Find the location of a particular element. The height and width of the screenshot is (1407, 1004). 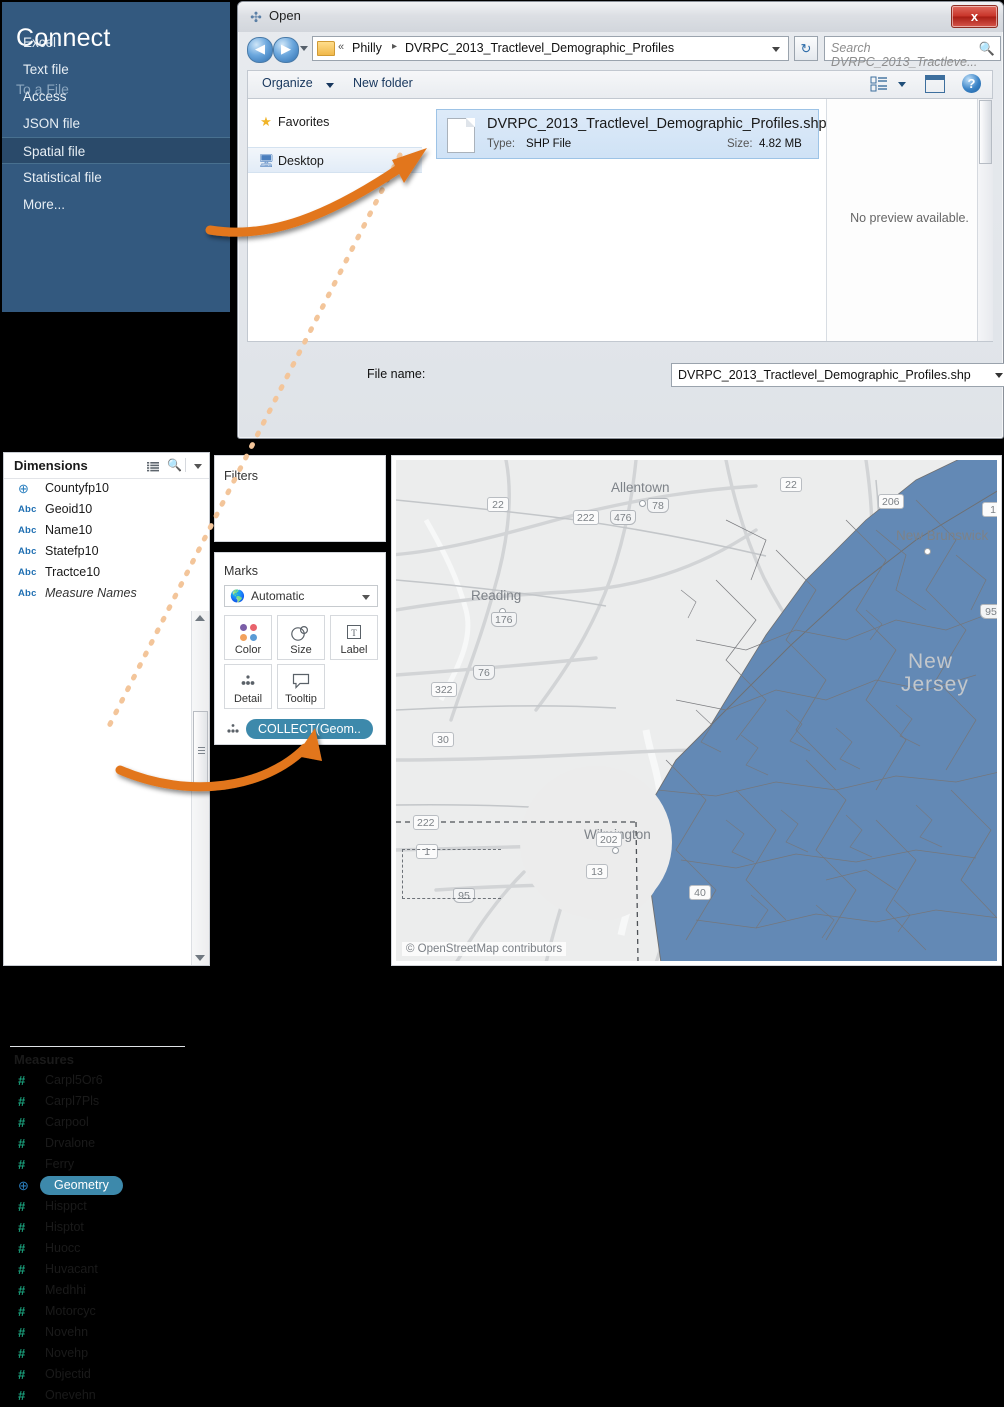

field-item-hisppct: # Hisppct is located at coordinates (96, 1207).